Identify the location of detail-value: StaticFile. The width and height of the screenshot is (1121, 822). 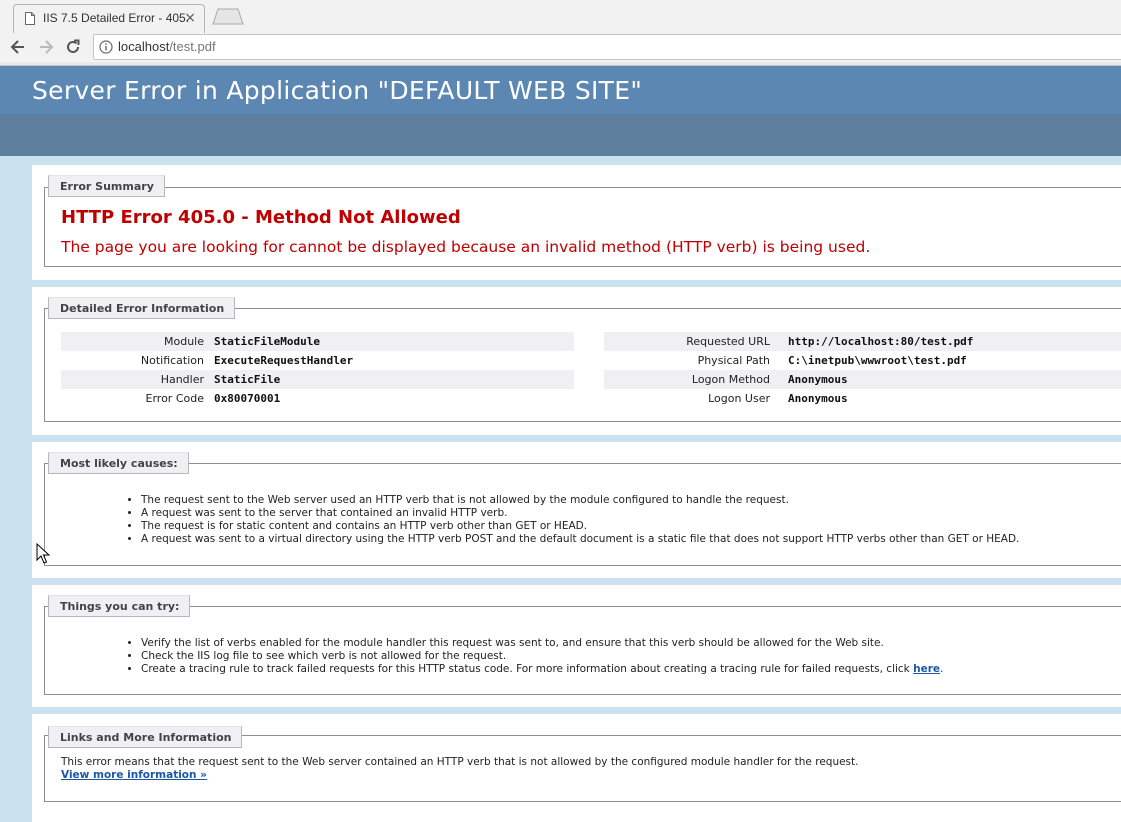
(247, 379).